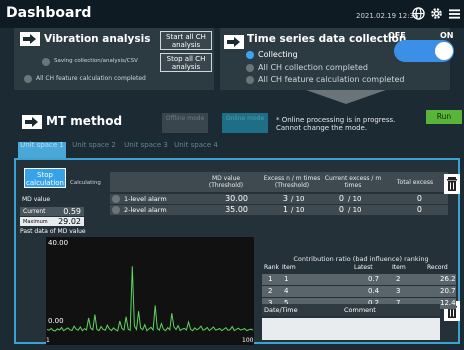 This screenshot has height=350, width=464. I want to click on mt-method-title: MT method, so click(84, 121).